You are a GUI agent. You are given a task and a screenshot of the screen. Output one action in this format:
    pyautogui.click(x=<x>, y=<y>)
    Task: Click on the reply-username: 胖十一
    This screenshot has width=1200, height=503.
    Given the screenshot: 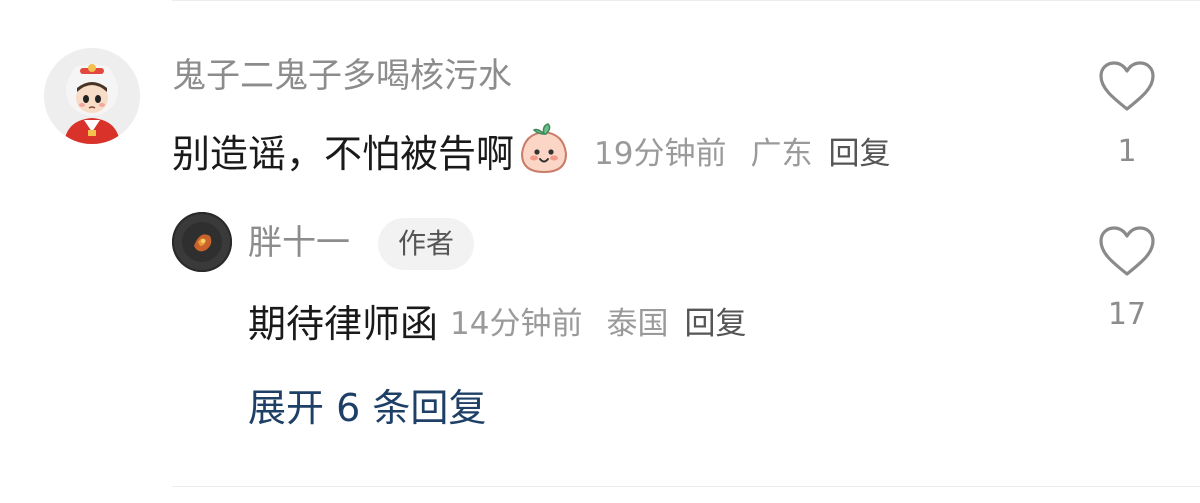 What is the action you would take?
    pyautogui.click(x=299, y=243)
    